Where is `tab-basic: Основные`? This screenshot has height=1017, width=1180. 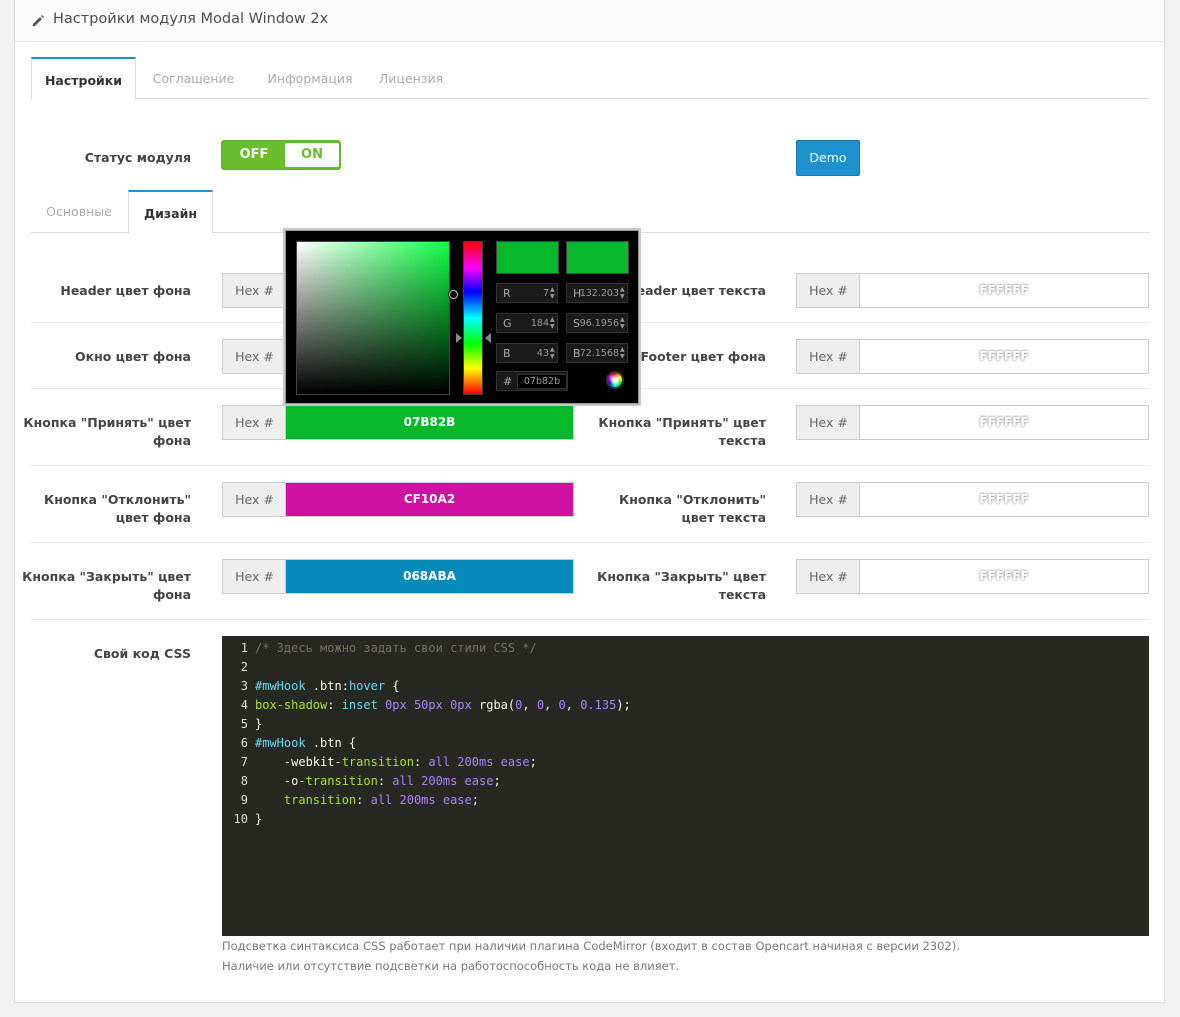
tab-basic: Основные is located at coordinates (79, 211).